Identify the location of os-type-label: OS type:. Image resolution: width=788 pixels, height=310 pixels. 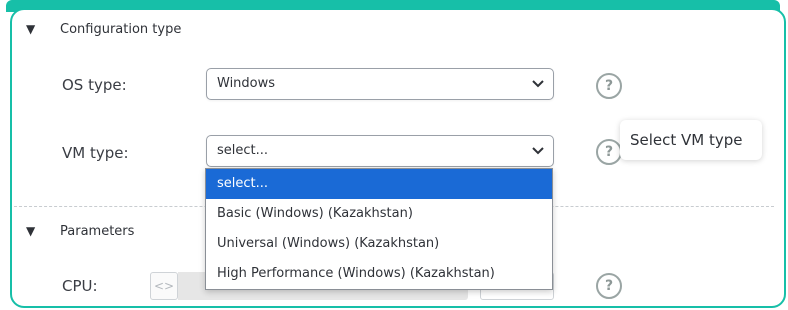
(94, 85).